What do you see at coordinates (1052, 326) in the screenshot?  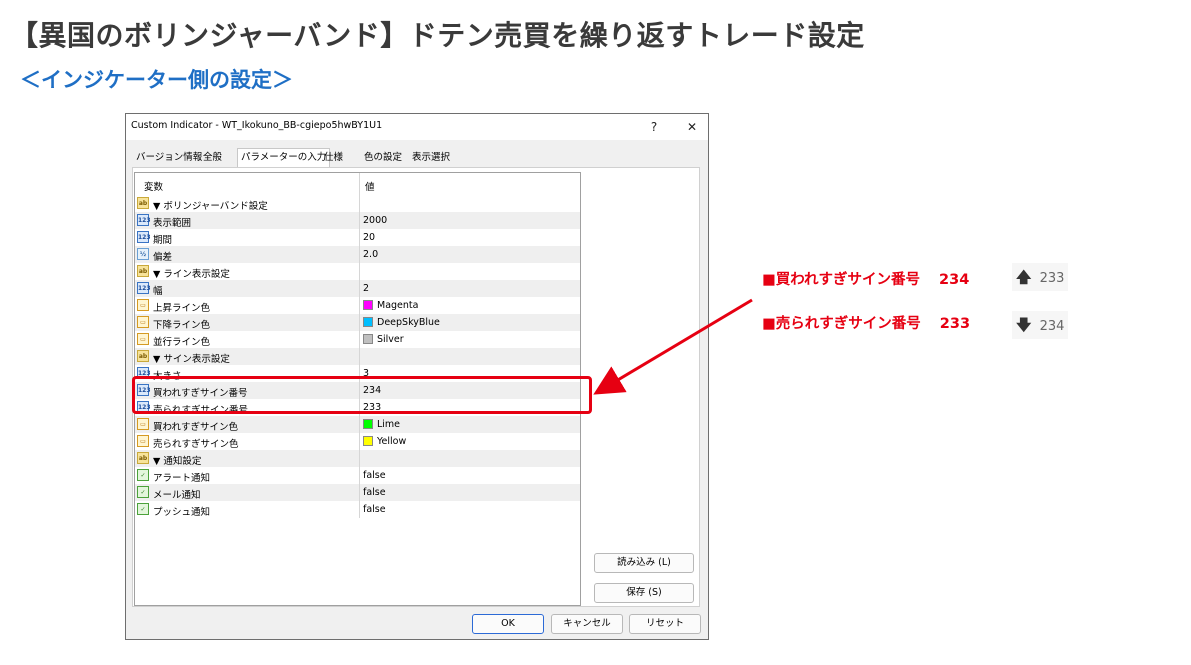 I see `sell-sign-preview-value: 234` at bounding box center [1052, 326].